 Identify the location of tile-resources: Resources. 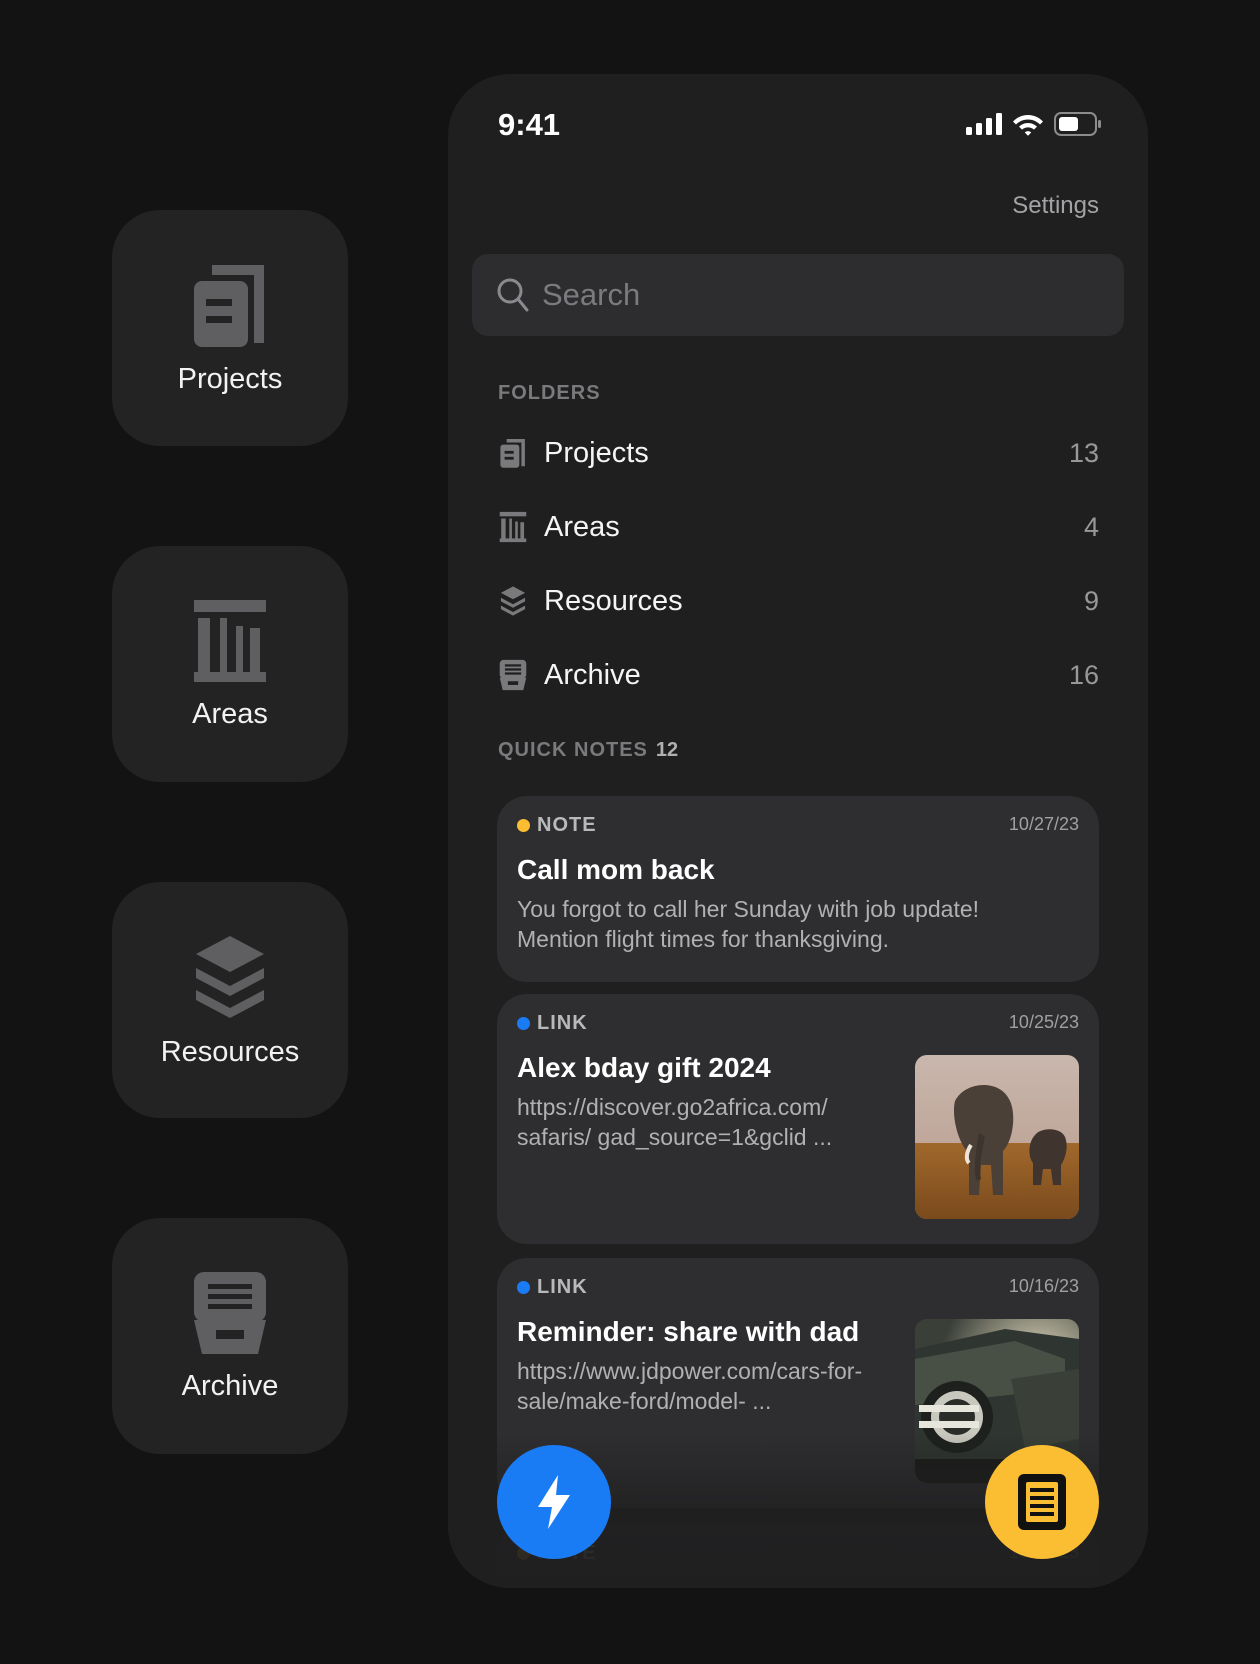
(230, 1000).